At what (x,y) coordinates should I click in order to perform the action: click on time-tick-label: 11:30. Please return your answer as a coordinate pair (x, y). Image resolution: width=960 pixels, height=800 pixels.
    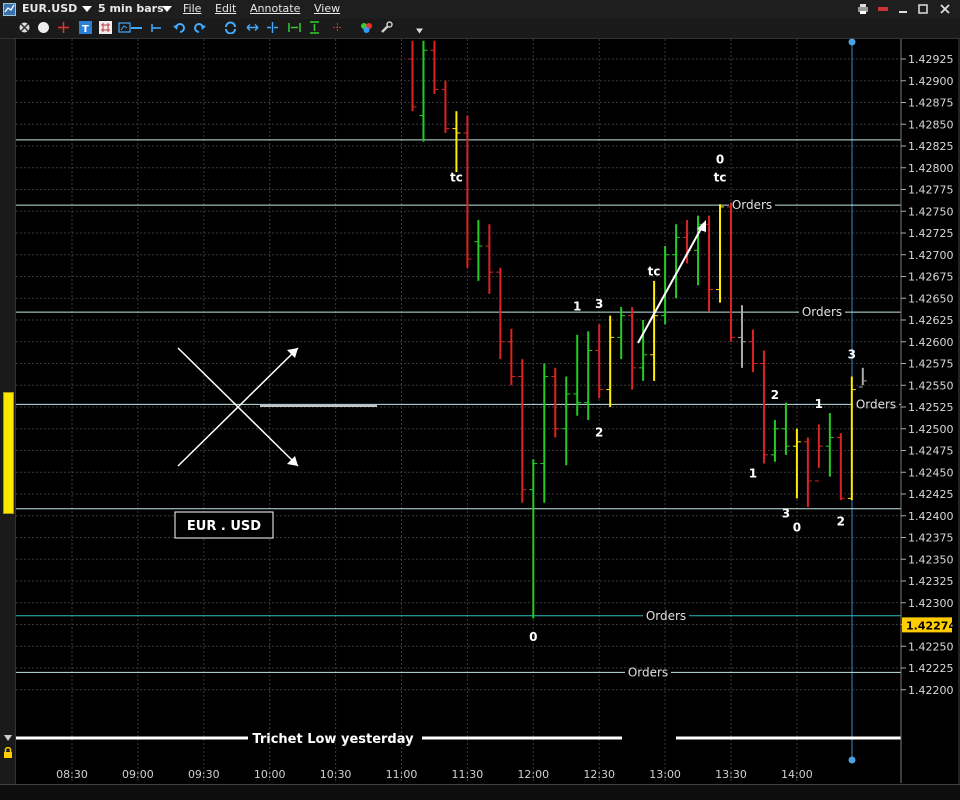
    Looking at the image, I should click on (468, 774).